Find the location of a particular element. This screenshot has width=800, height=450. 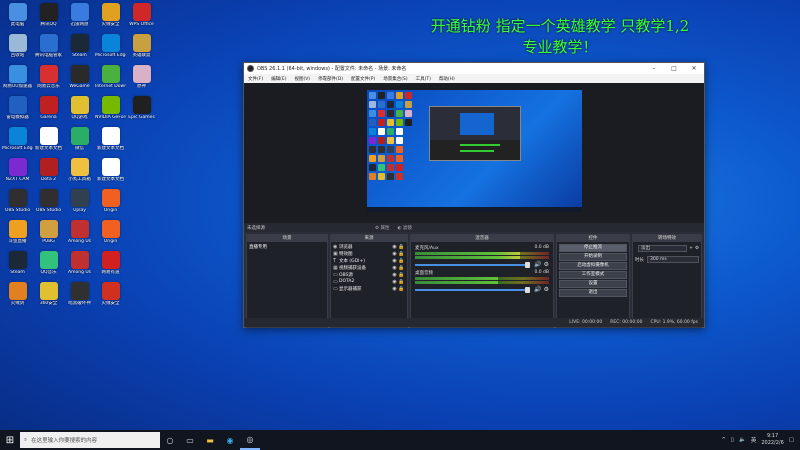

network-icon: ▯ is located at coordinates (732, 440).